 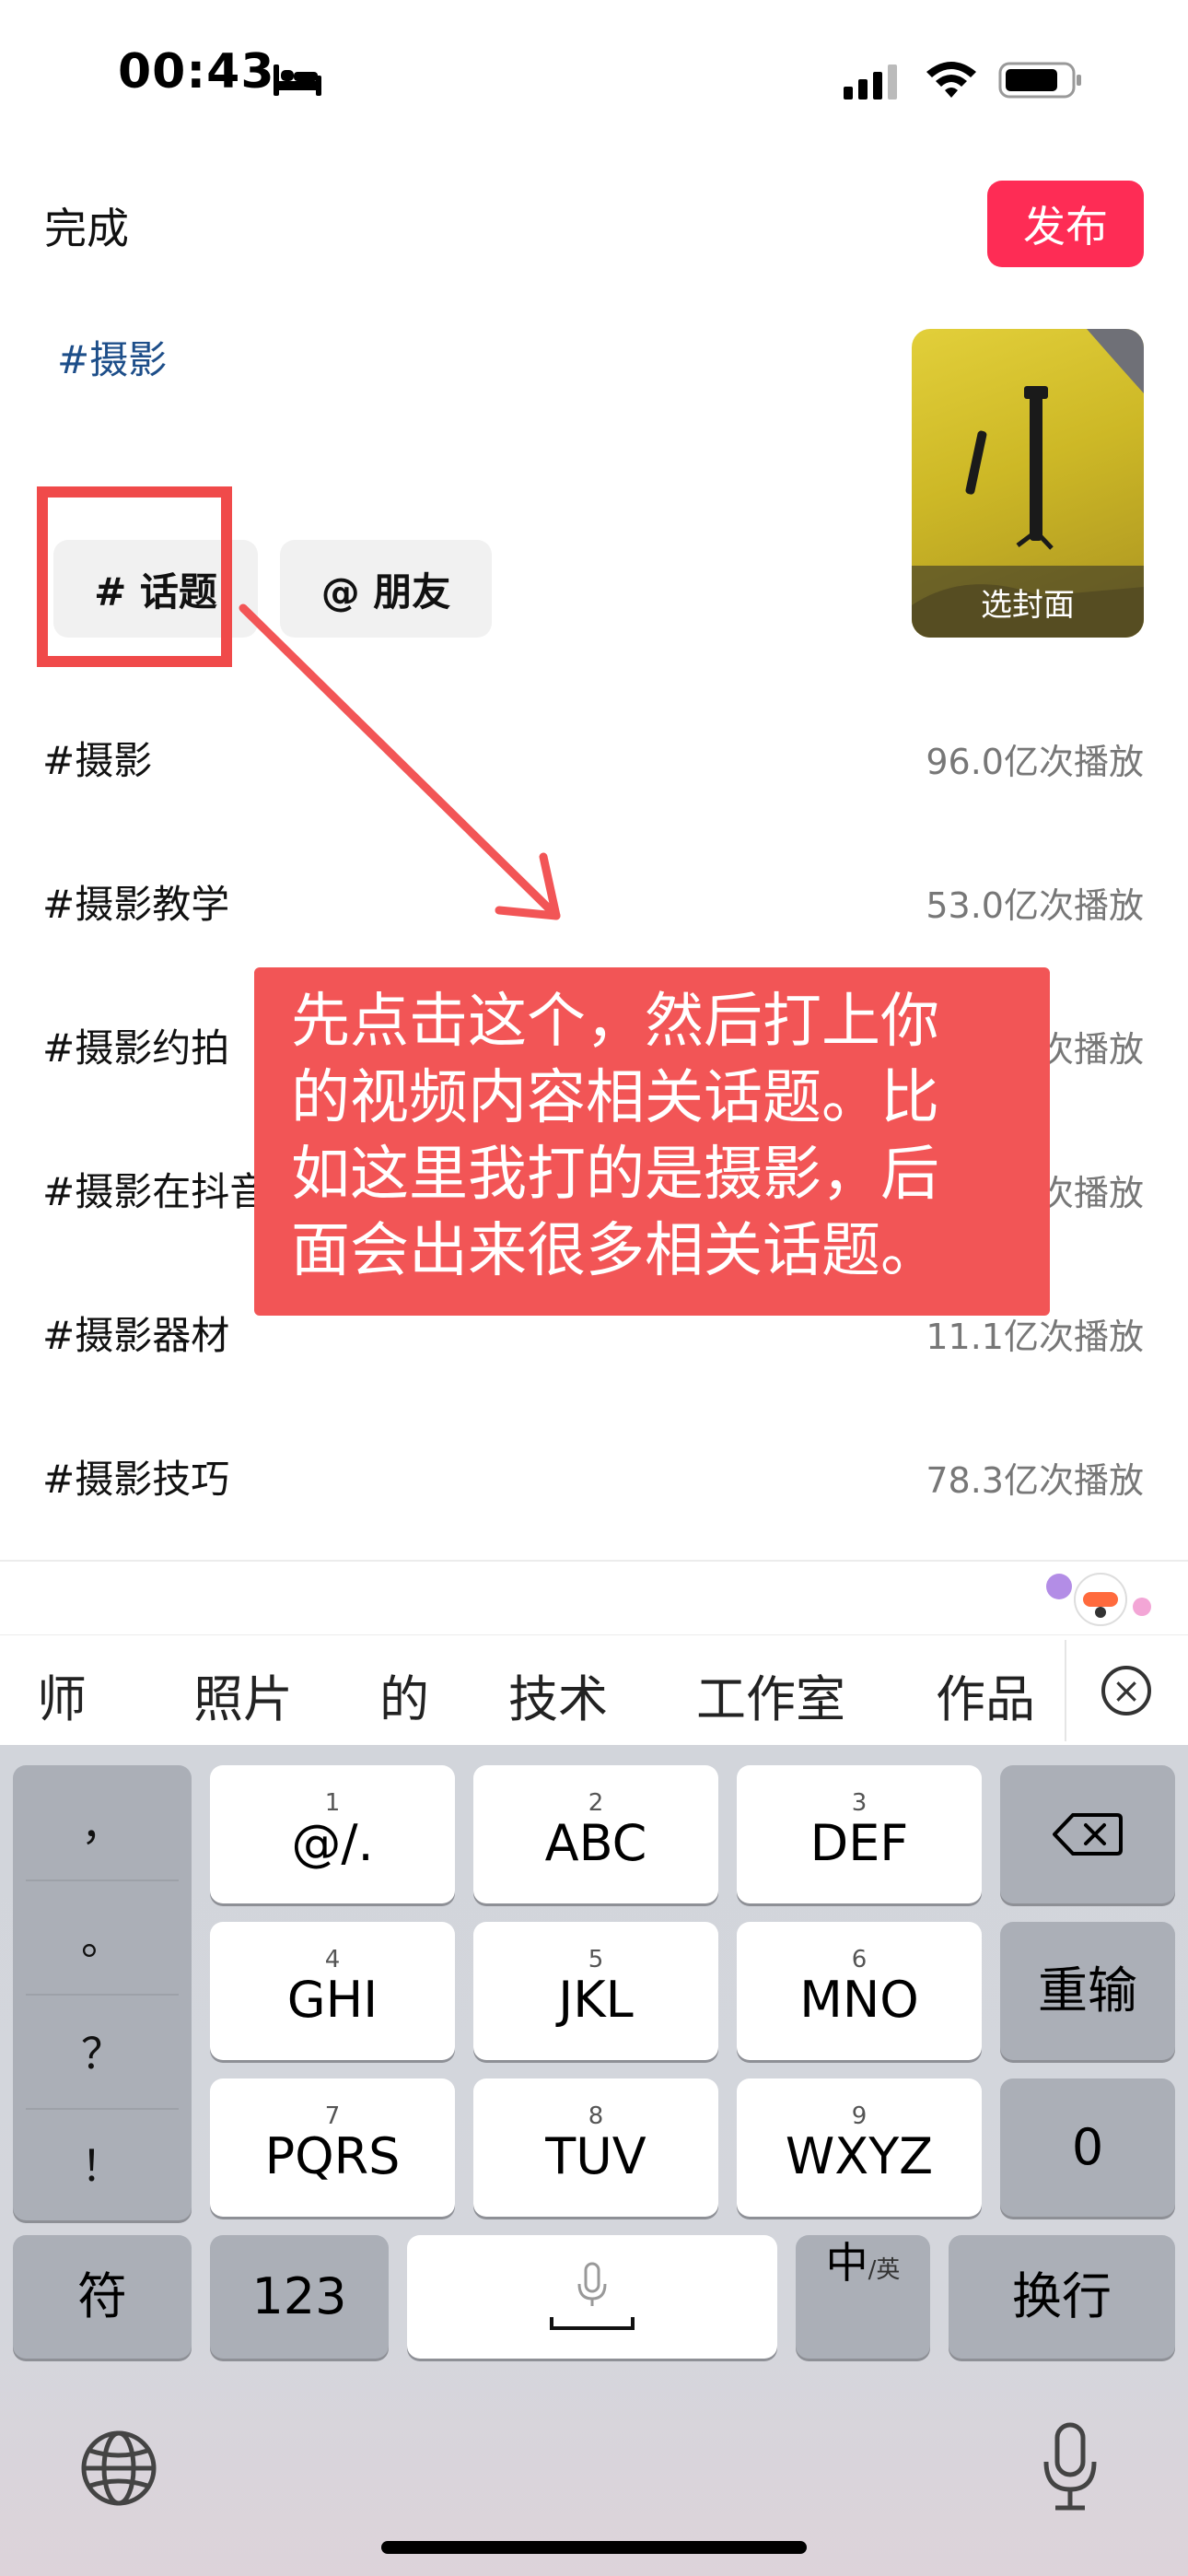 I want to click on key-3: 3 DEF, so click(x=859, y=1834).